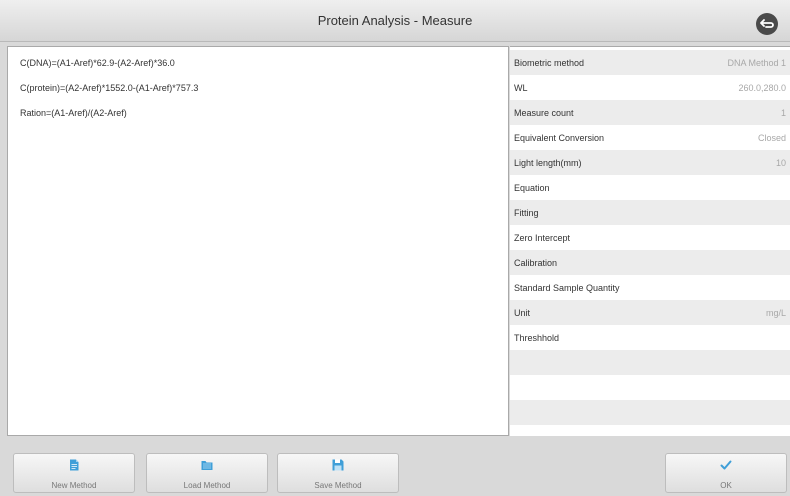 The width and height of the screenshot is (790, 496). I want to click on param-label: Calibration, so click(536, 263).